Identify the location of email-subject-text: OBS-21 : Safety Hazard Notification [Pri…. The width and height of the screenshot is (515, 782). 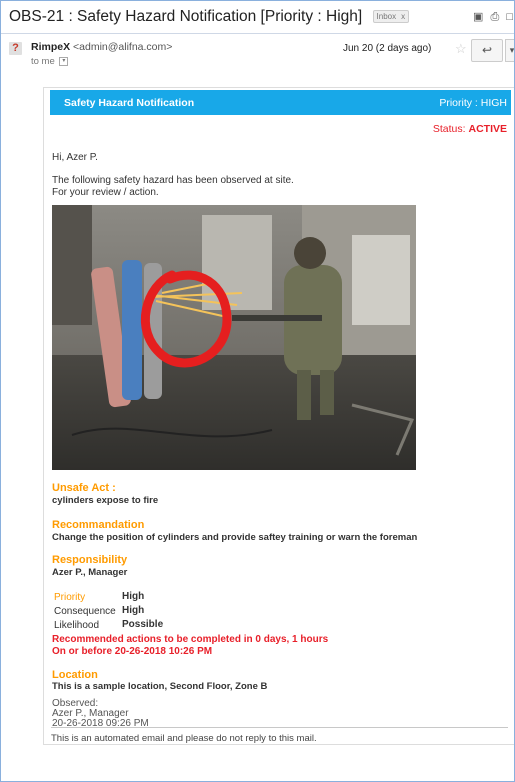
(186, 16).